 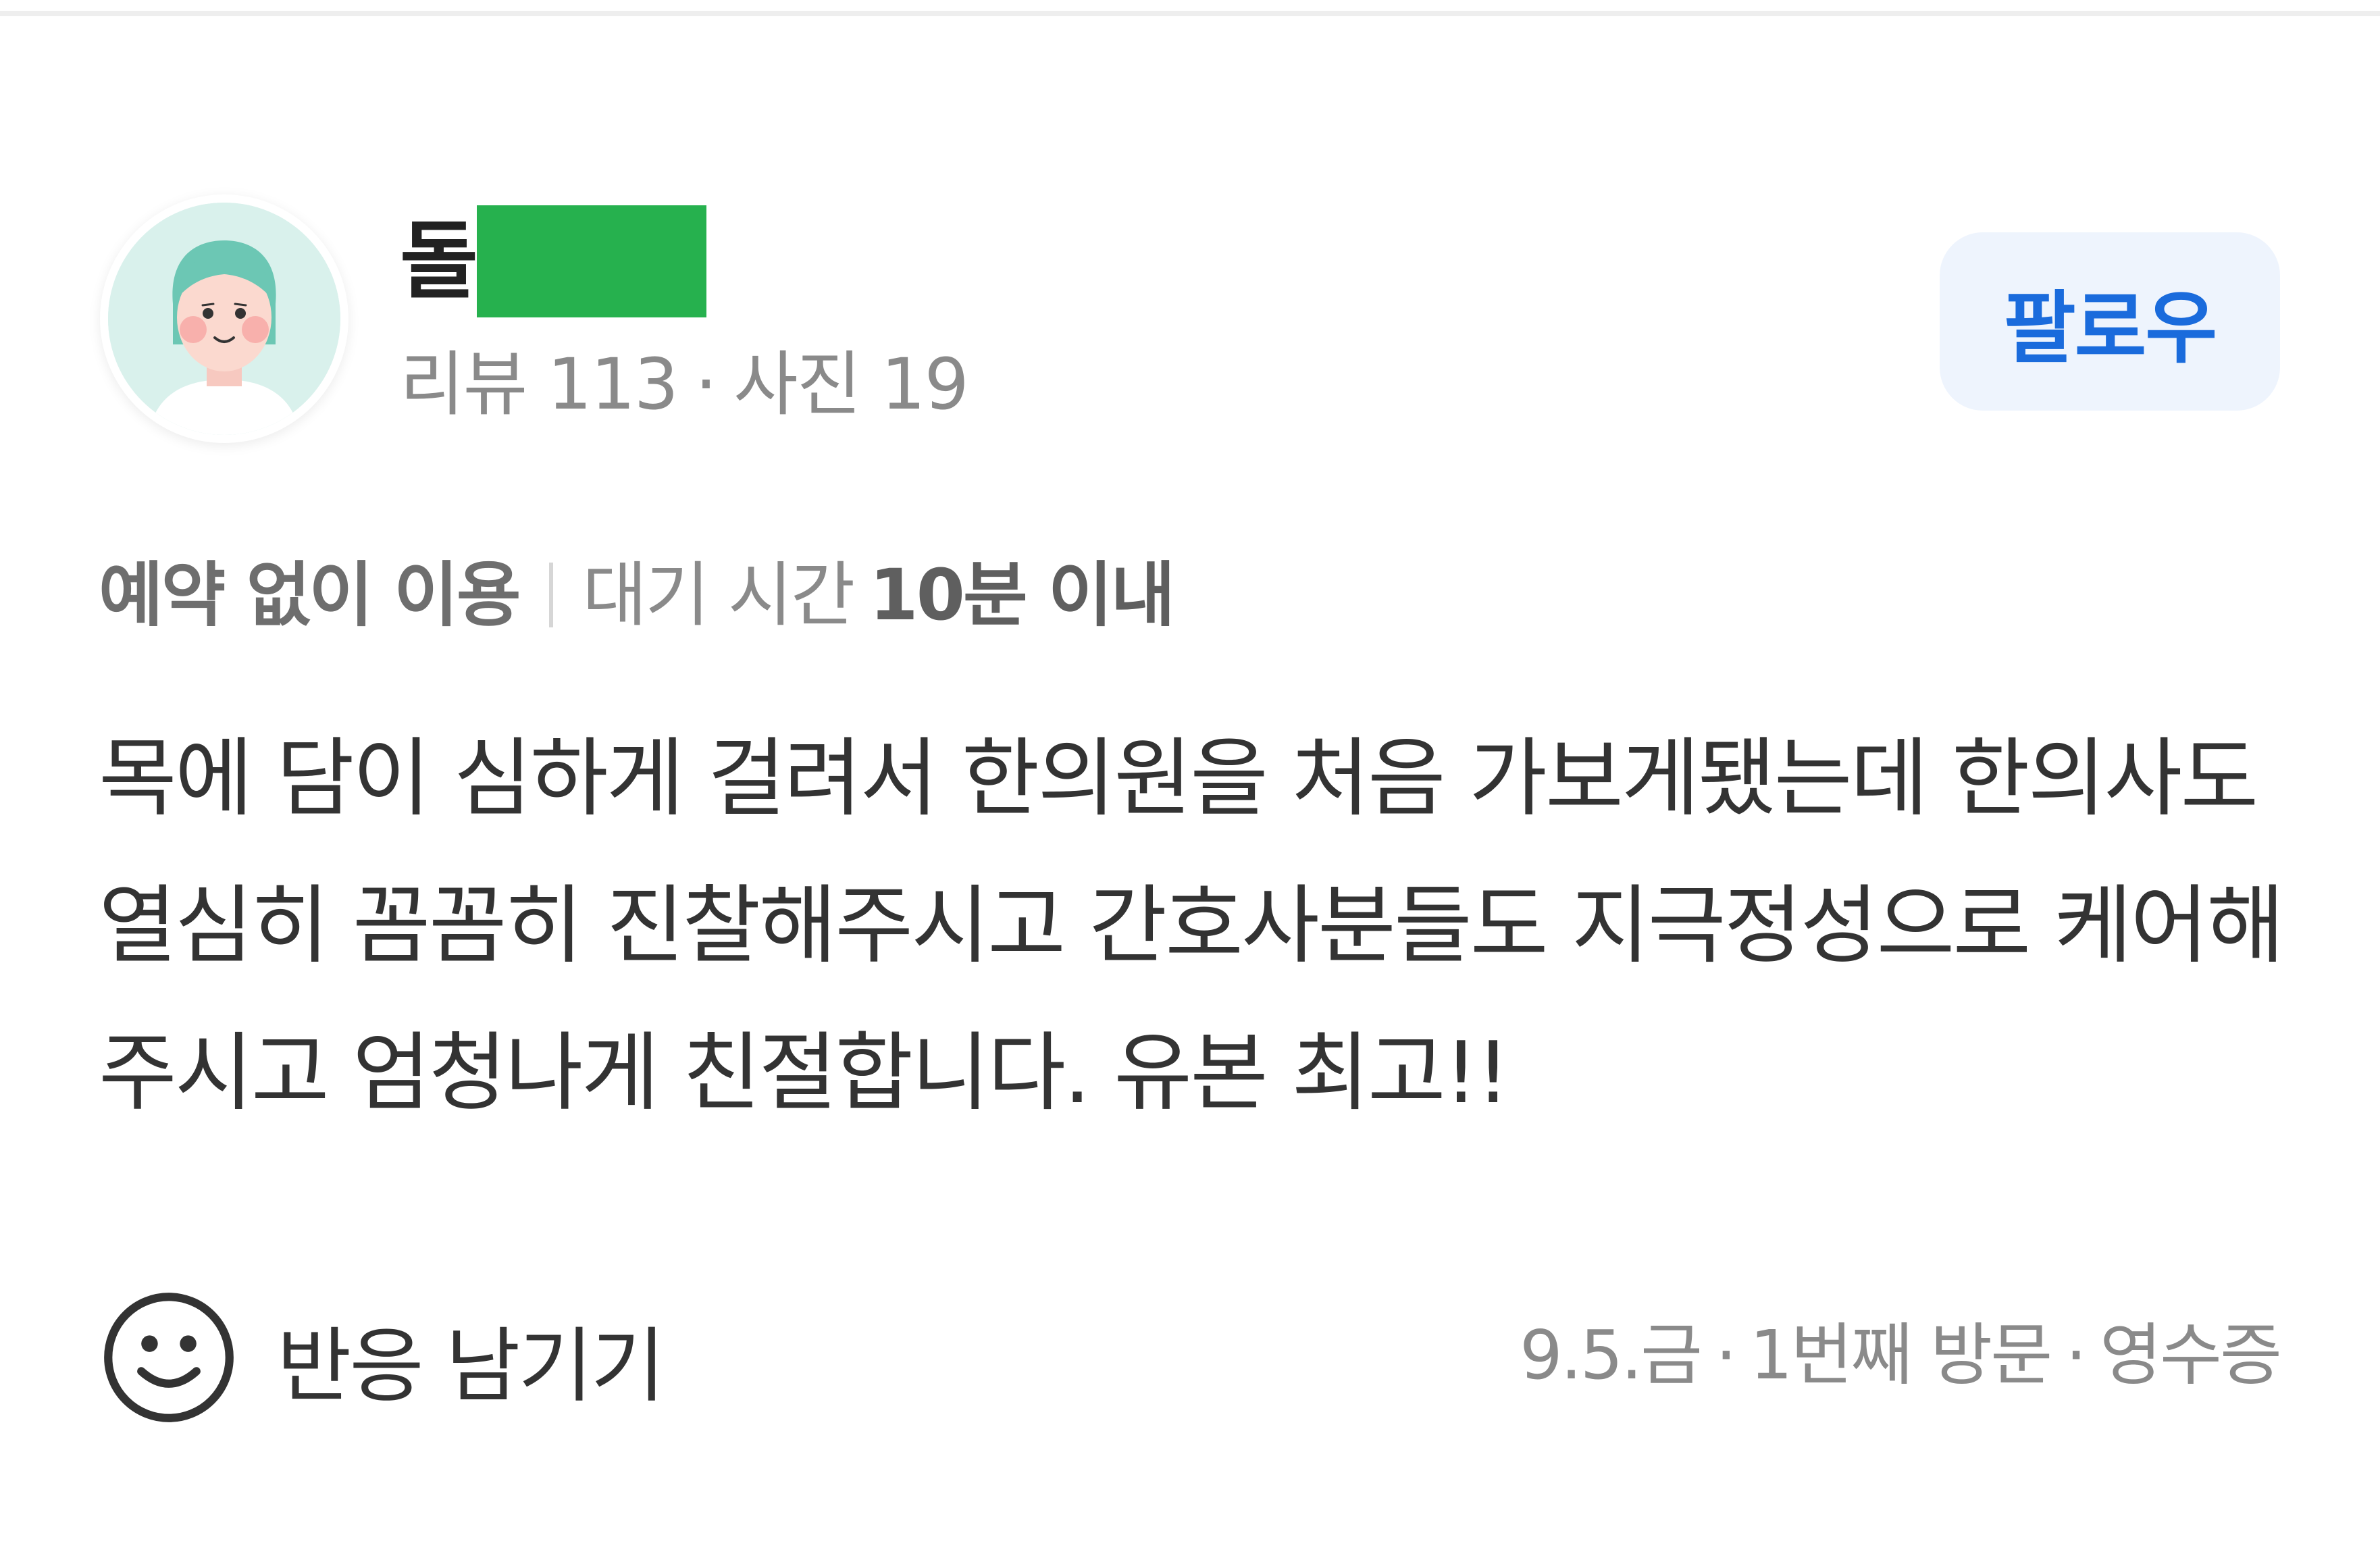 I want to click on visit-date: 9.5.금, so click(x=1611, y=1355).